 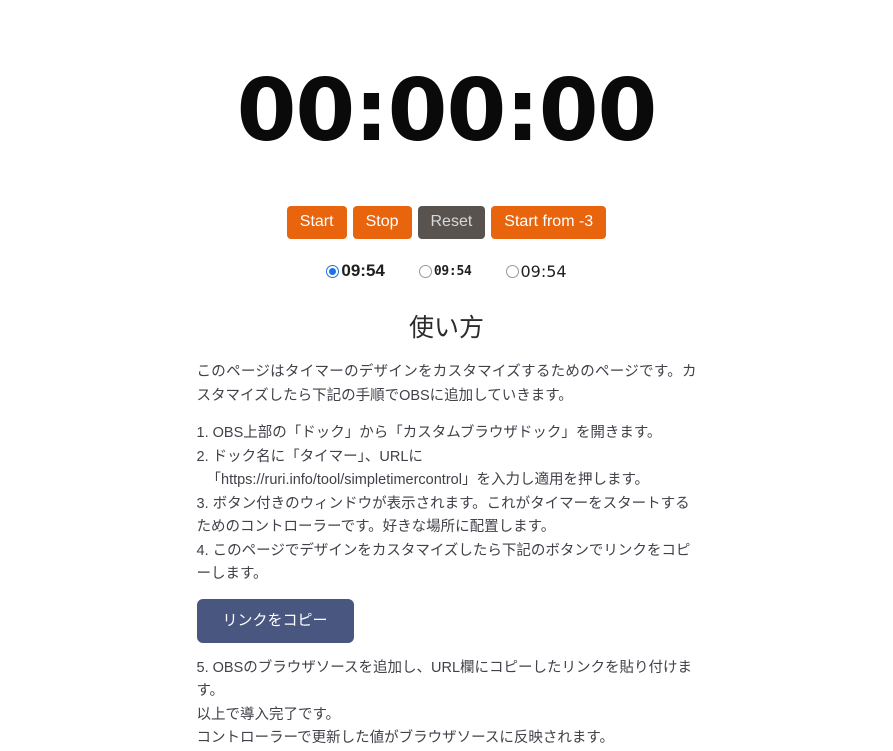 What do you see at coordinates (429, 433) in the screenshot?
I see `howto-step-1: 1. OBS上部の「ドック」から「カスタムブラウザドック」を開きます。` at bounding box center [429, 433].